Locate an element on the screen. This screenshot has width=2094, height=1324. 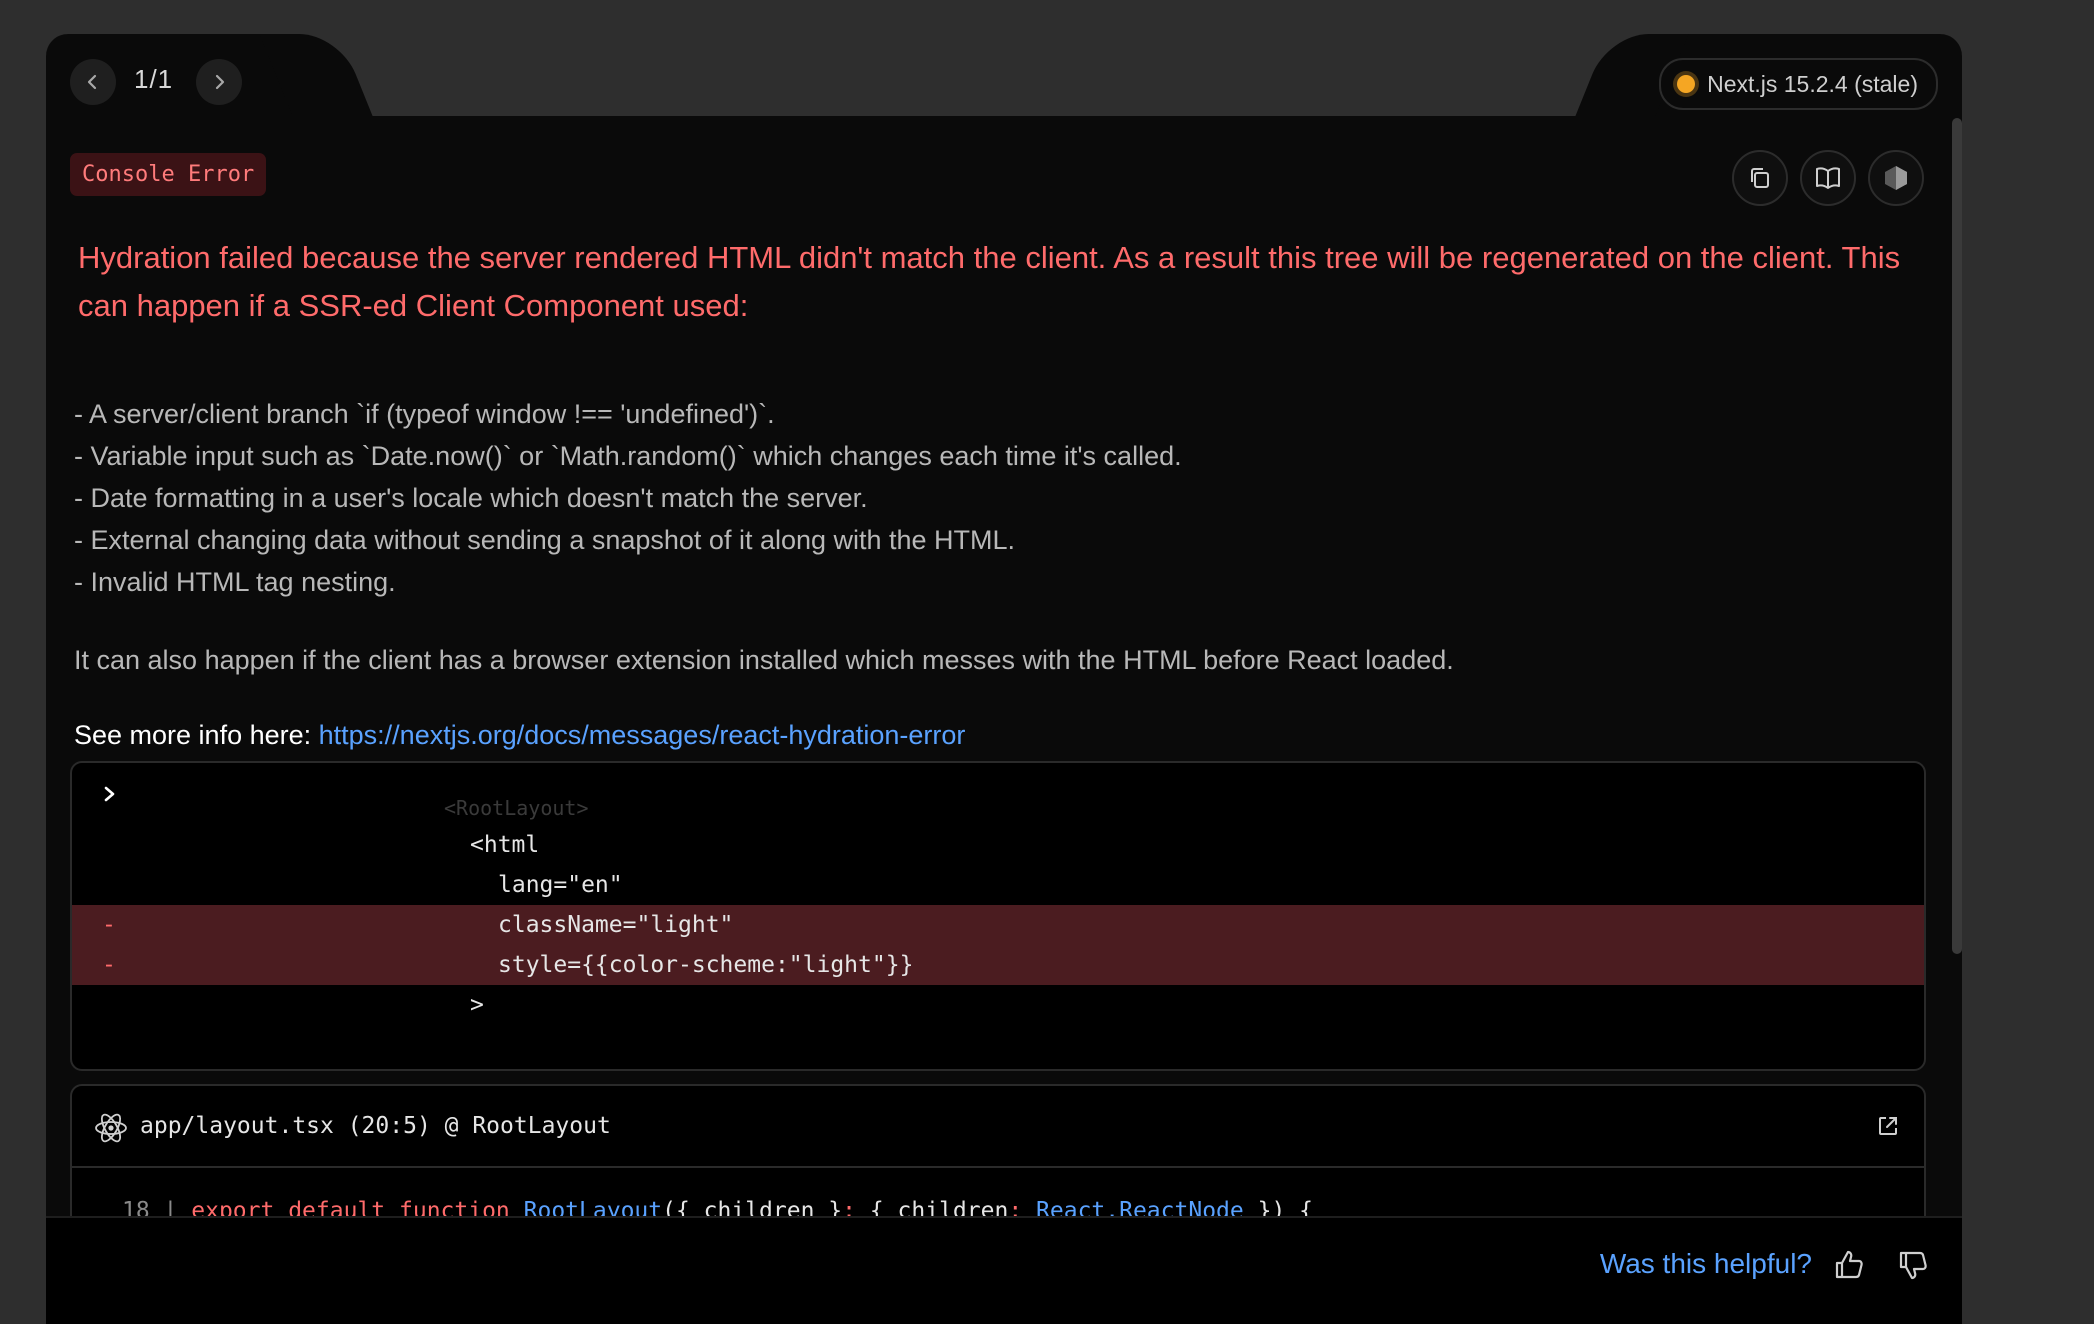
feedback-footer: Was this helpful? is located at coordinates (1004, 1270).